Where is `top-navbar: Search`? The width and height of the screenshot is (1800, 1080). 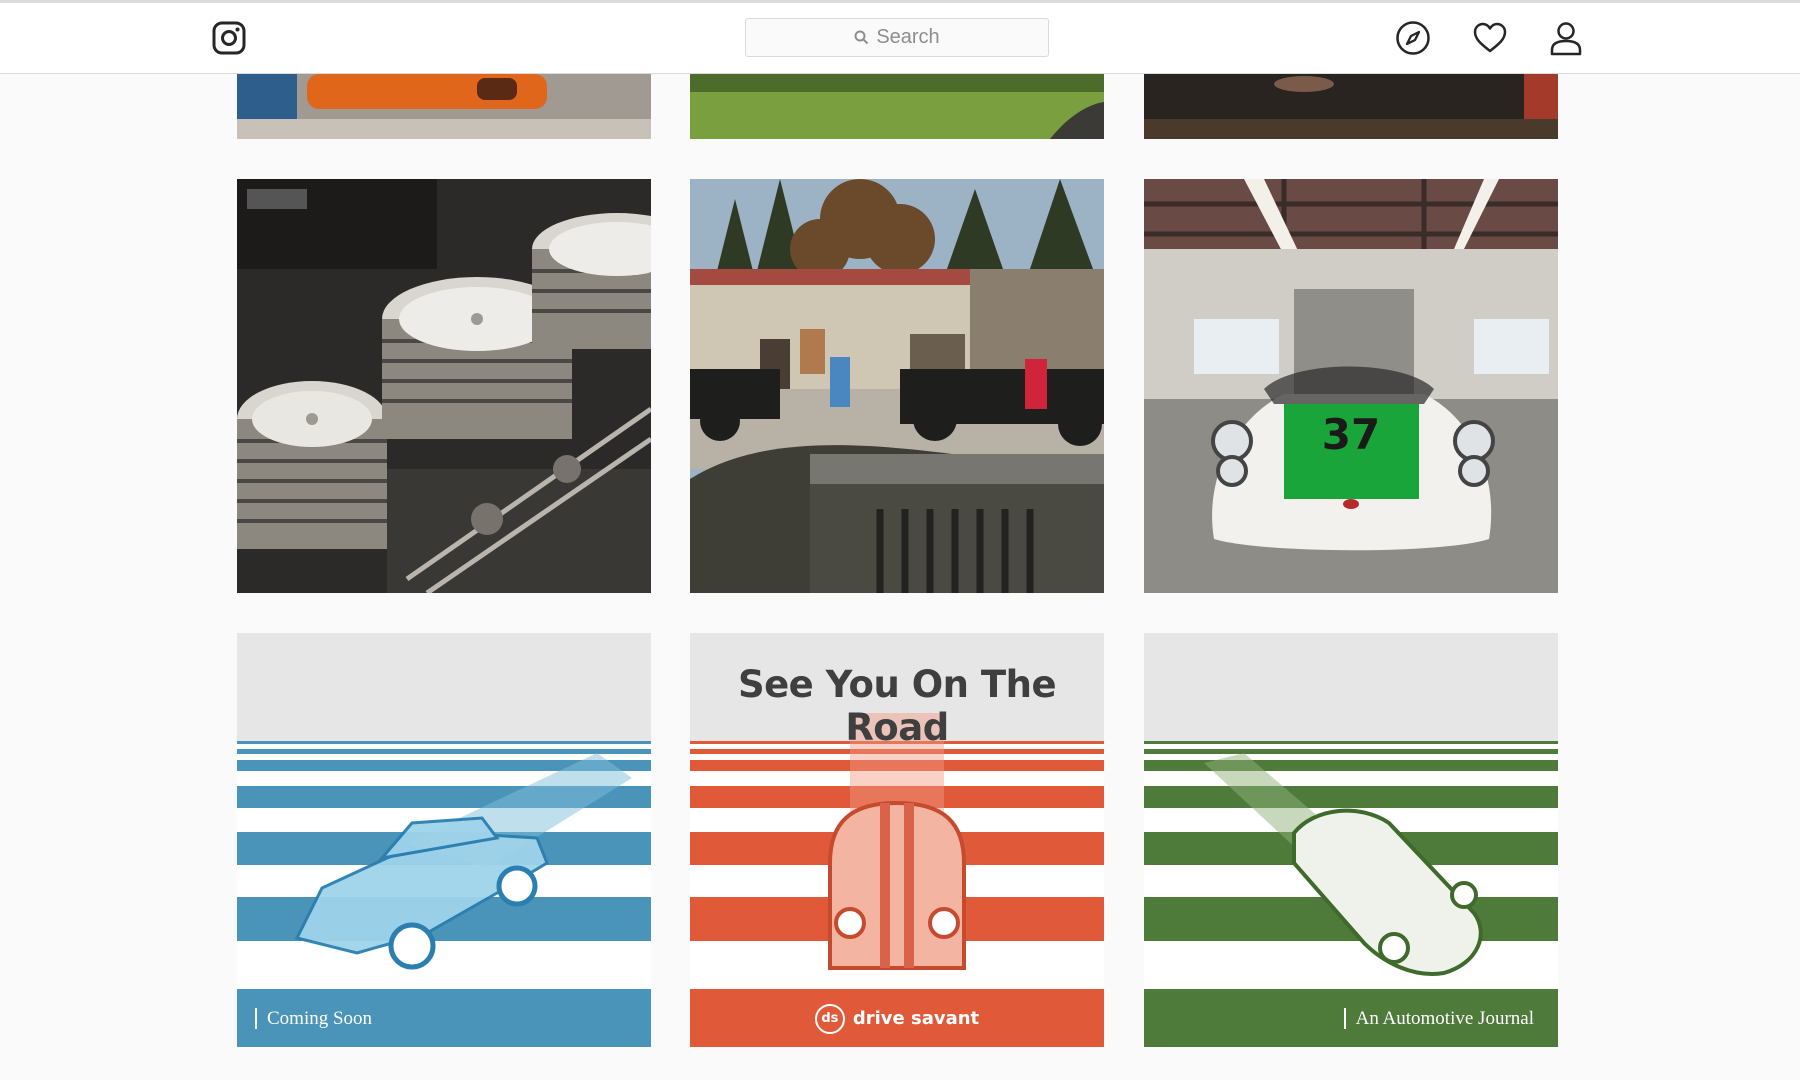
top-navbar: Search is located at coordinates (900, 38).